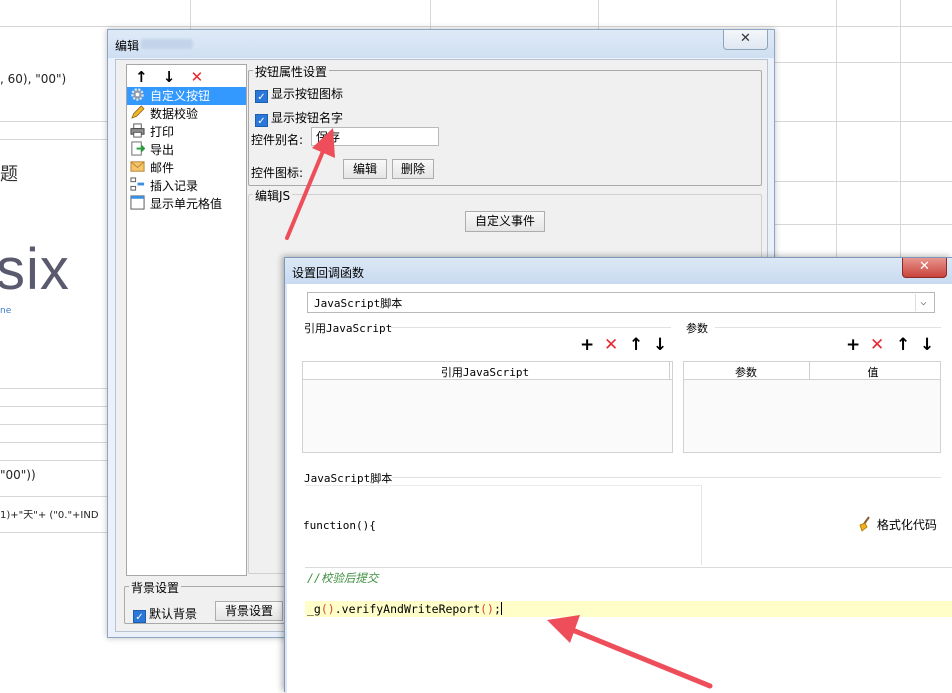 The height and width of the screenshot is (693, 952). Describe the element at coordinates (628, 630) in the screenshot. I see `code-editor: //校验后提交 _g().verifyAndWriteReport();` at that location.